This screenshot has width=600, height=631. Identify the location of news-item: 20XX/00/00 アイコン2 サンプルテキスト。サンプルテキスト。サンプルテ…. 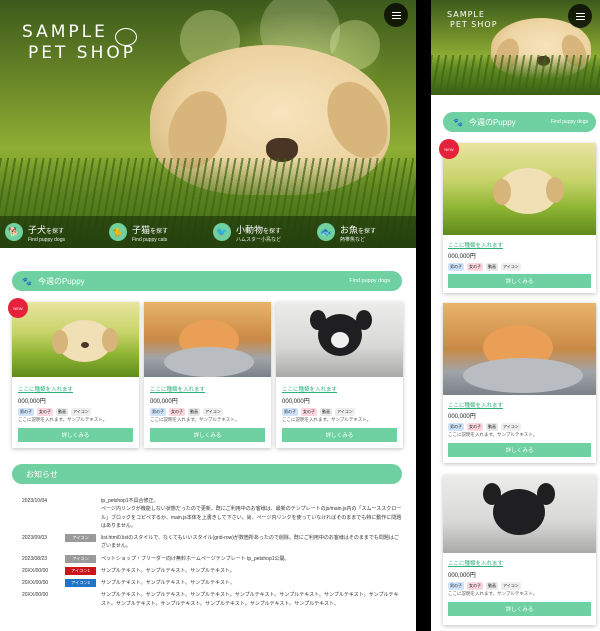
(128, 583).